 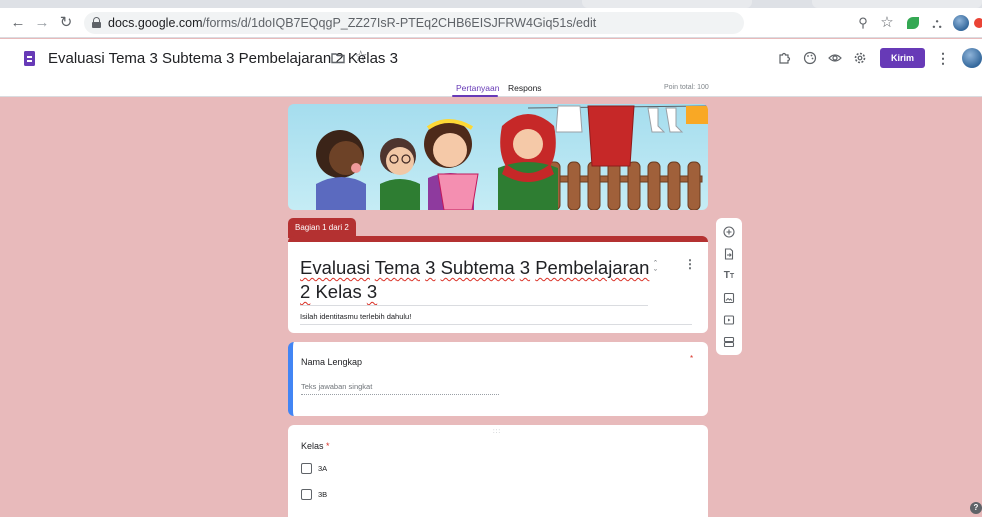 What do you see at coordinates (335, 267) in the screenshot?
I see `title-word: Evaluasi` at bounding box center [335, 267].